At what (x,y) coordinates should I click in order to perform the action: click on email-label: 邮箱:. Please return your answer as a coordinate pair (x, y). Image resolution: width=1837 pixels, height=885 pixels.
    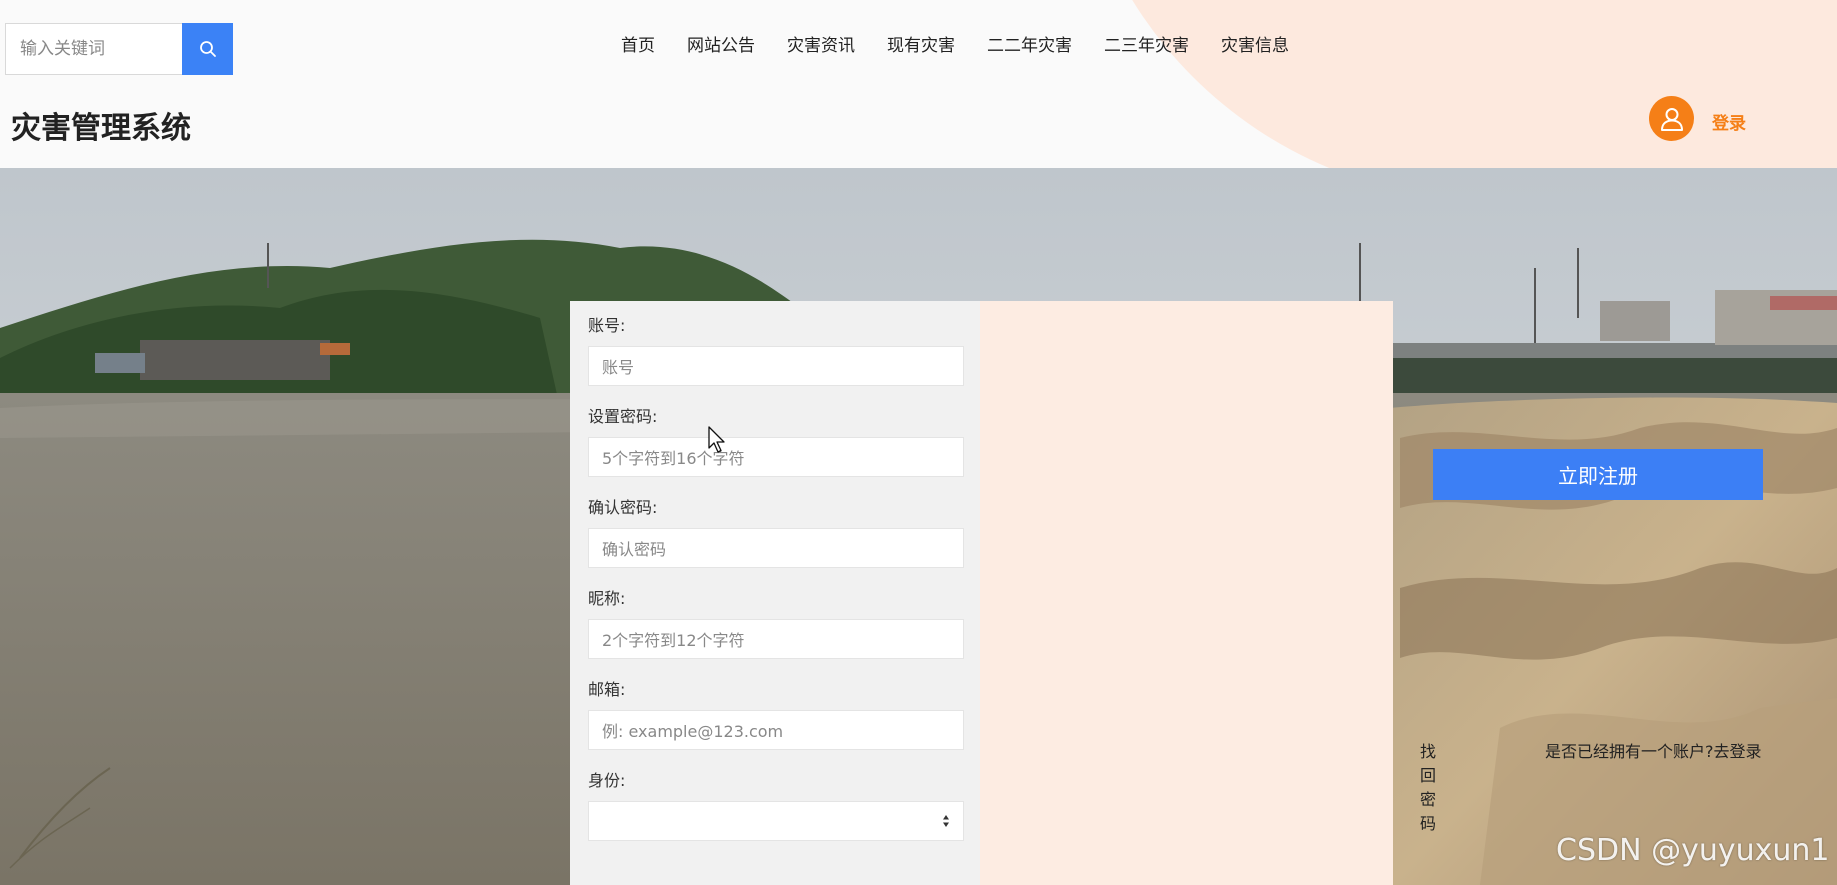
    Looking at the image, I should click on (607, 689).